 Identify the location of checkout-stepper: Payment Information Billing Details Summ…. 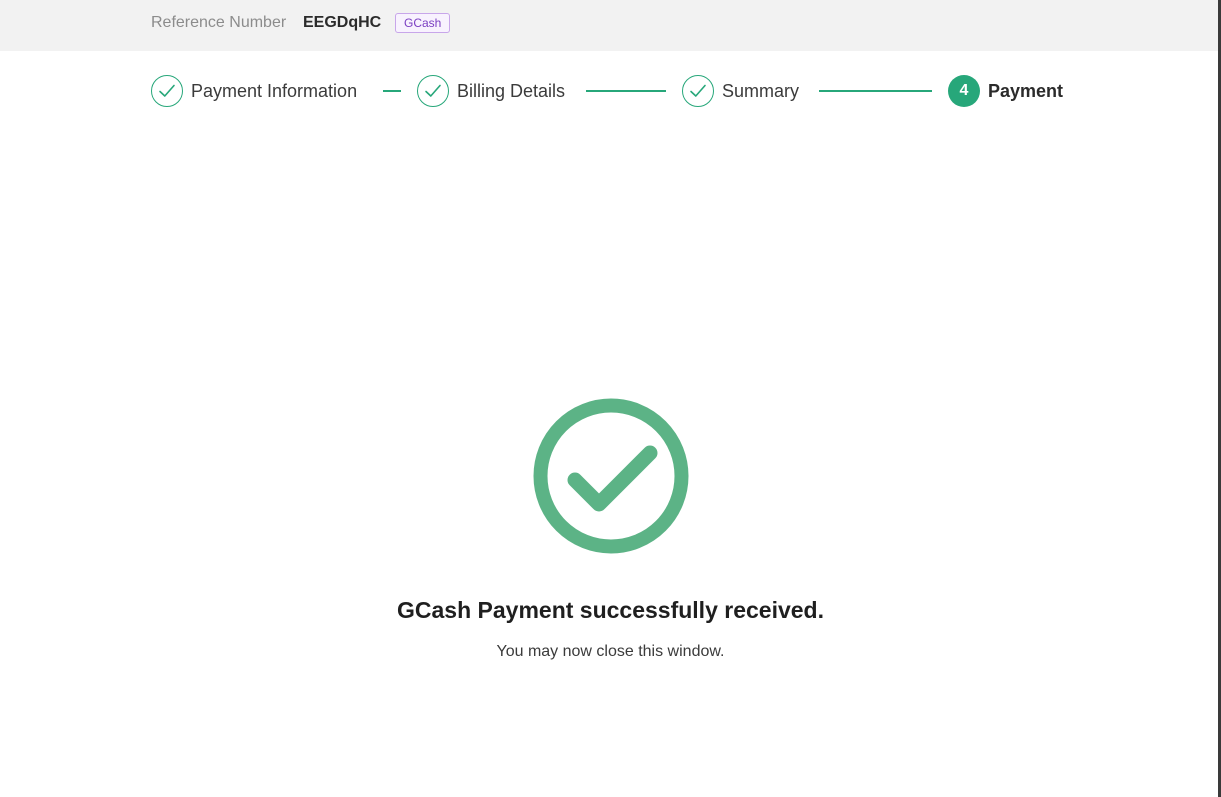
(610, 91).